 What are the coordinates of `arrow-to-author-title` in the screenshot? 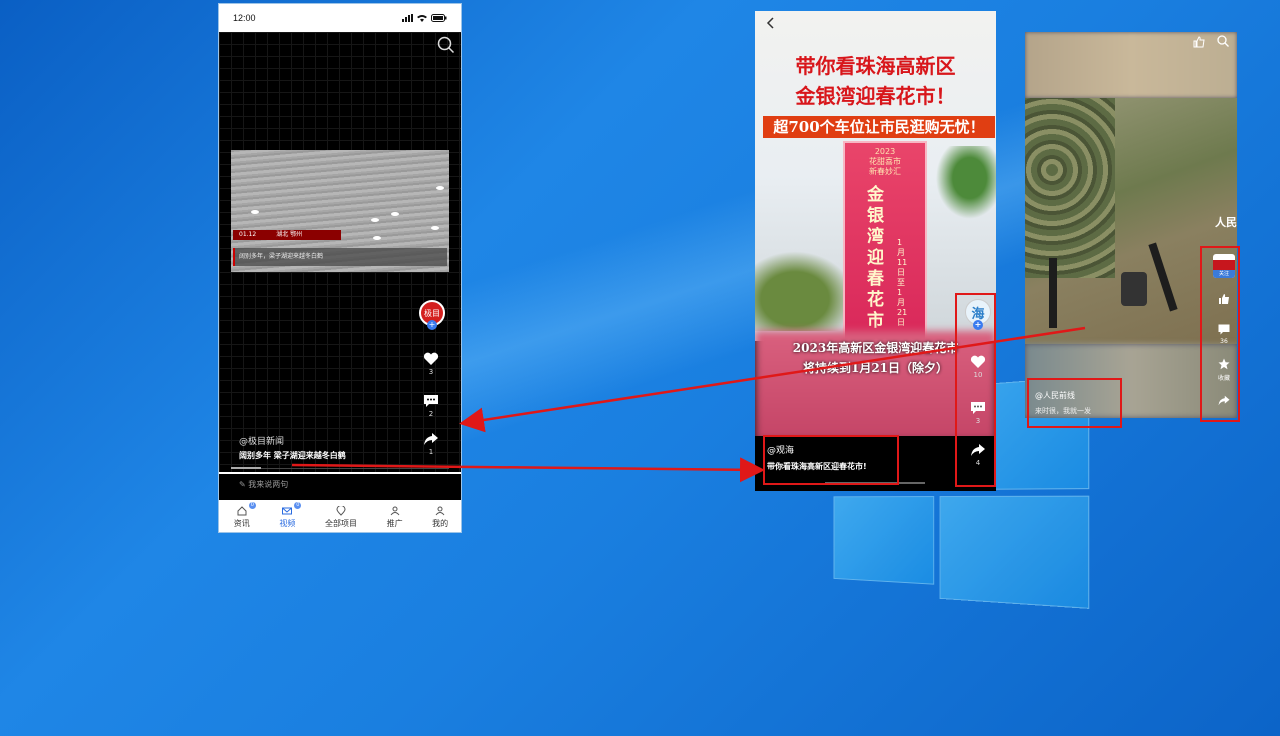 It's located at (528, 470).